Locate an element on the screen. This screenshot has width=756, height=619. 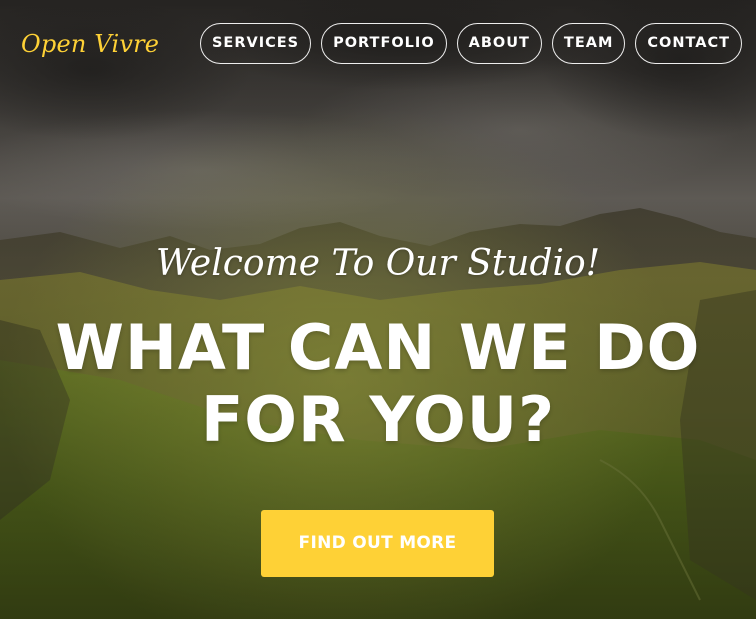
nav-item-team: TEAM is located at coordinates (588, 43).